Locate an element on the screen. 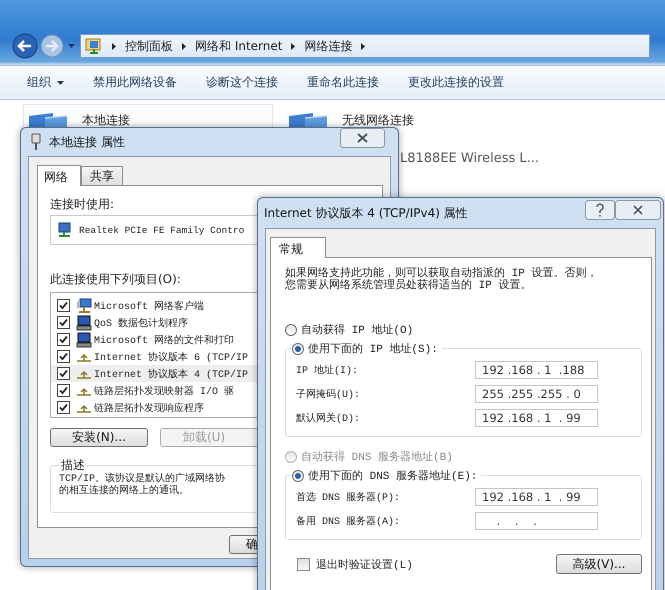 The image size is (665, 590). breadcrumb-item: 网络和 Internet is located at coordinates (238, 46).